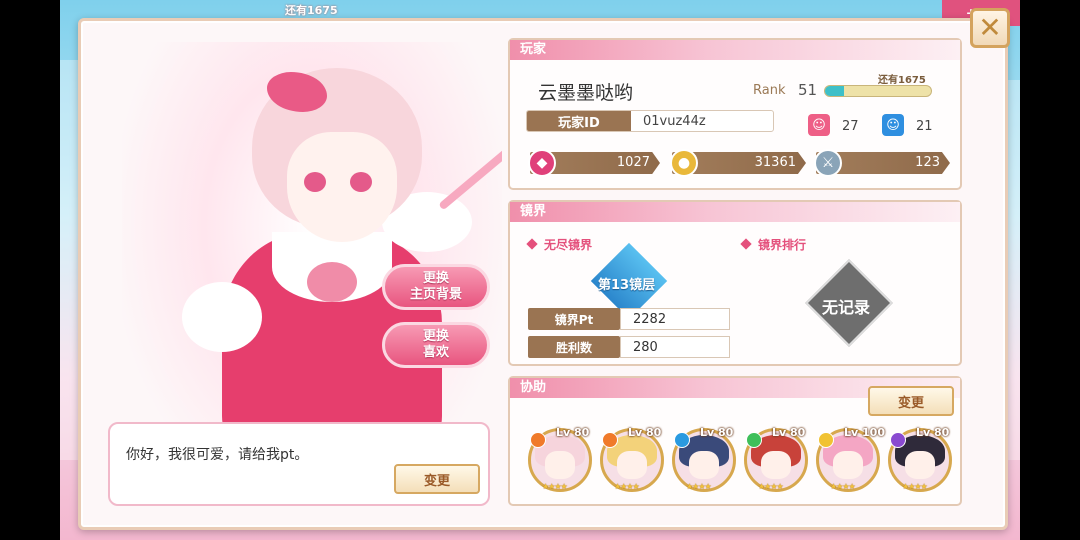 This screenshot has height=540, width=1080. What do you see at coordinates (850, 126) in the screenshot?
I see `stat-value-pink: 27` at bounding box center [850, 126].